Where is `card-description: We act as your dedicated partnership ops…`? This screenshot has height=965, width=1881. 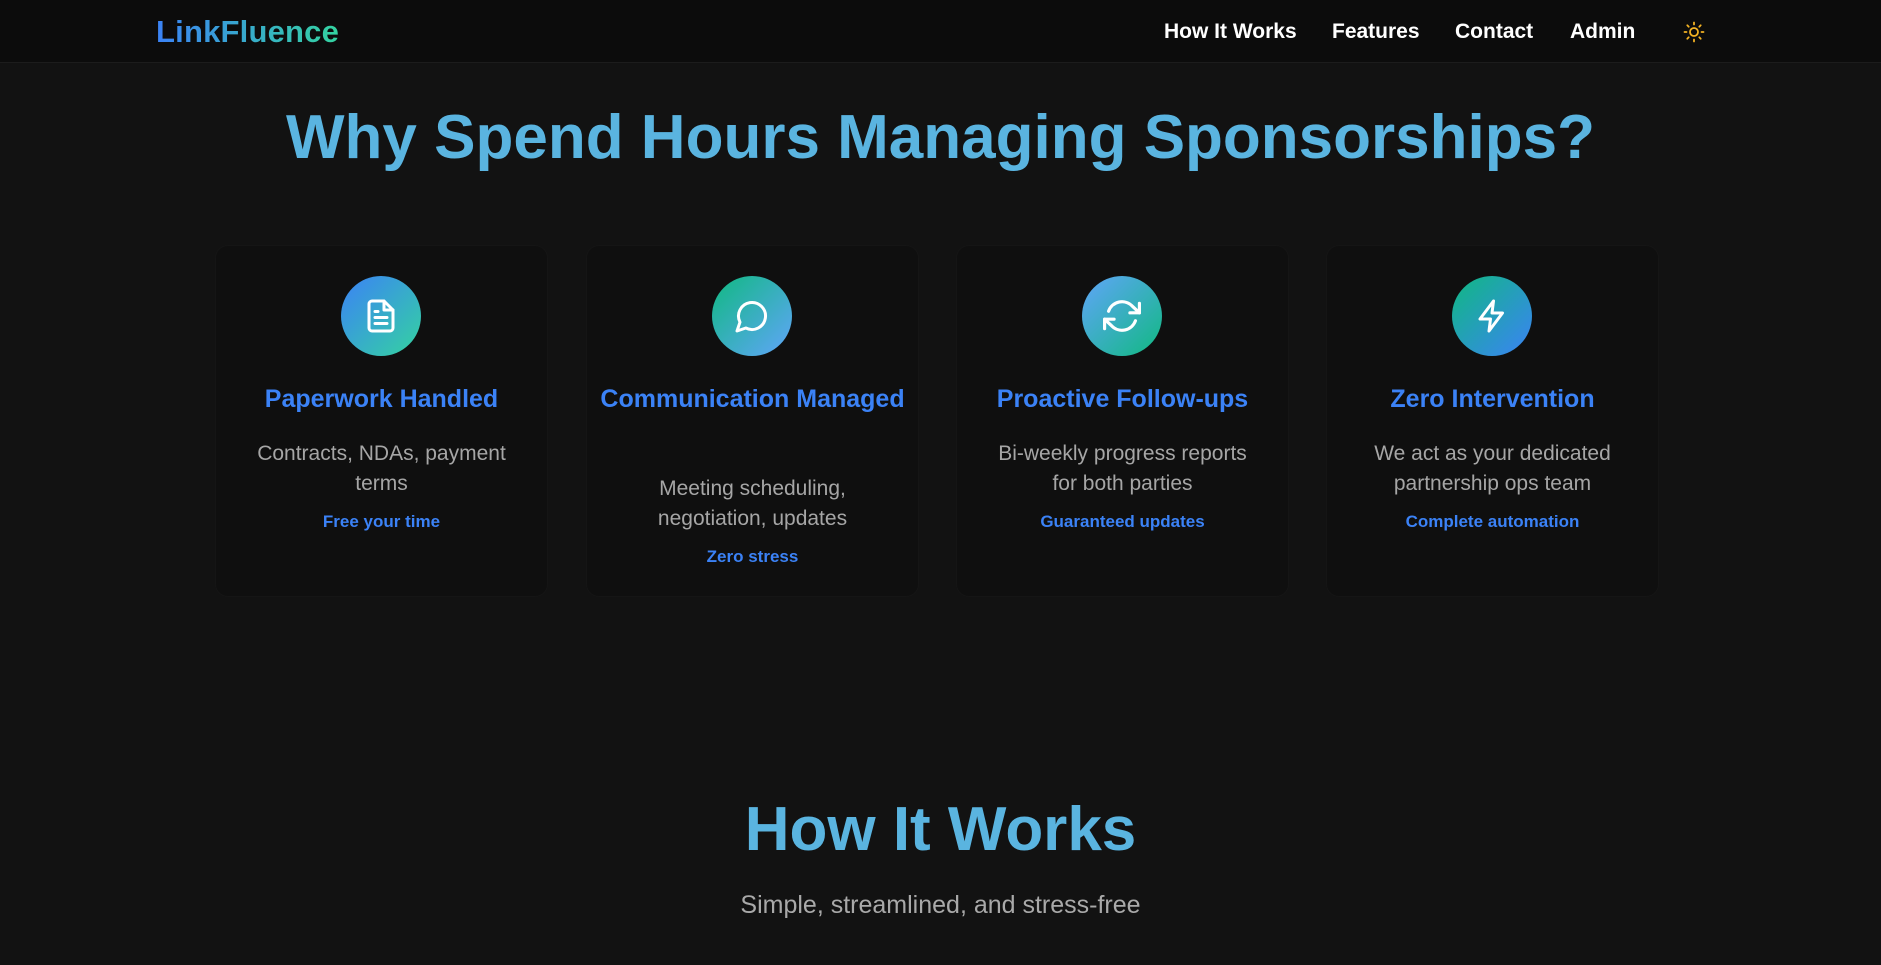 card-description: We act as your dedicated partnership ops… is located at coordinates (1492, 468).